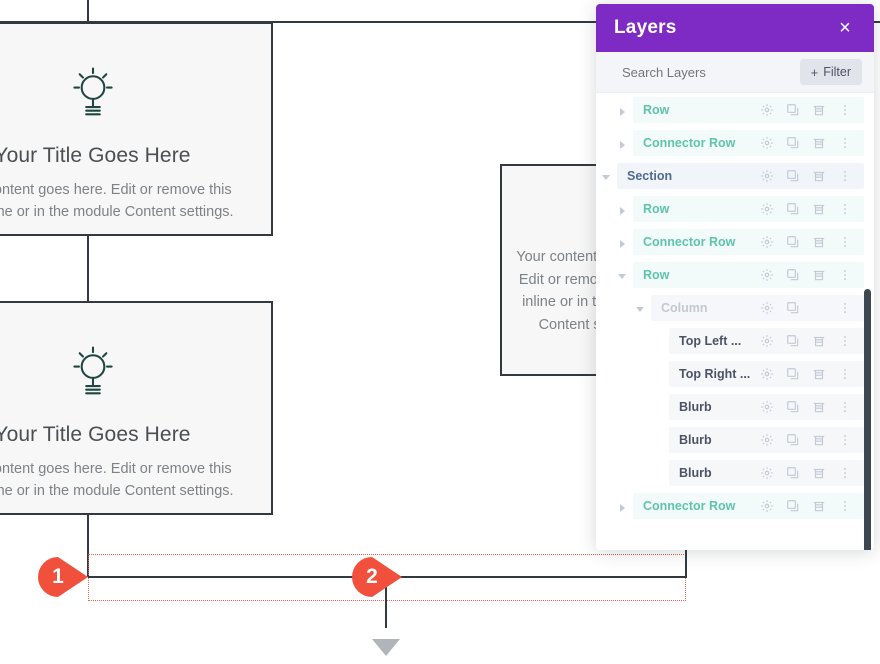 This screenshot has height=664, width=880. What do you see at coordinates (656, 275) in the screenshot?
I see `layer-row-label: Row` at bounding box center [656, 275].